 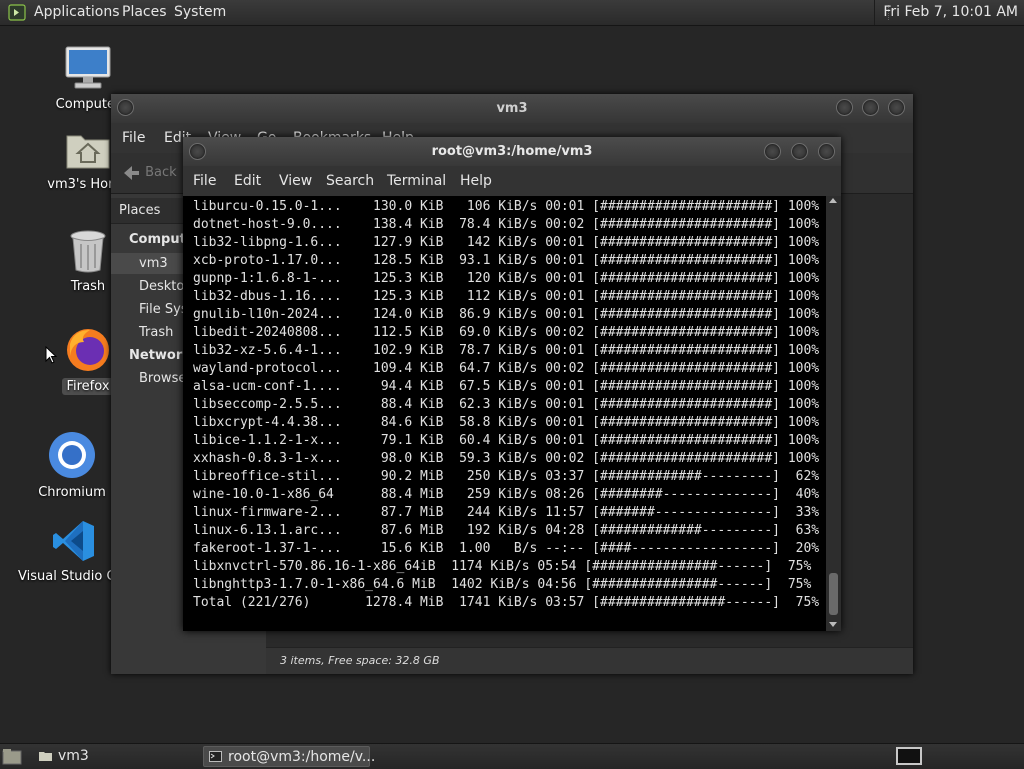 What do you see at coordinates (833, 624) in the screenshot?
I see `scroll-down-arrow-icon` at bounding box center [833, 624].